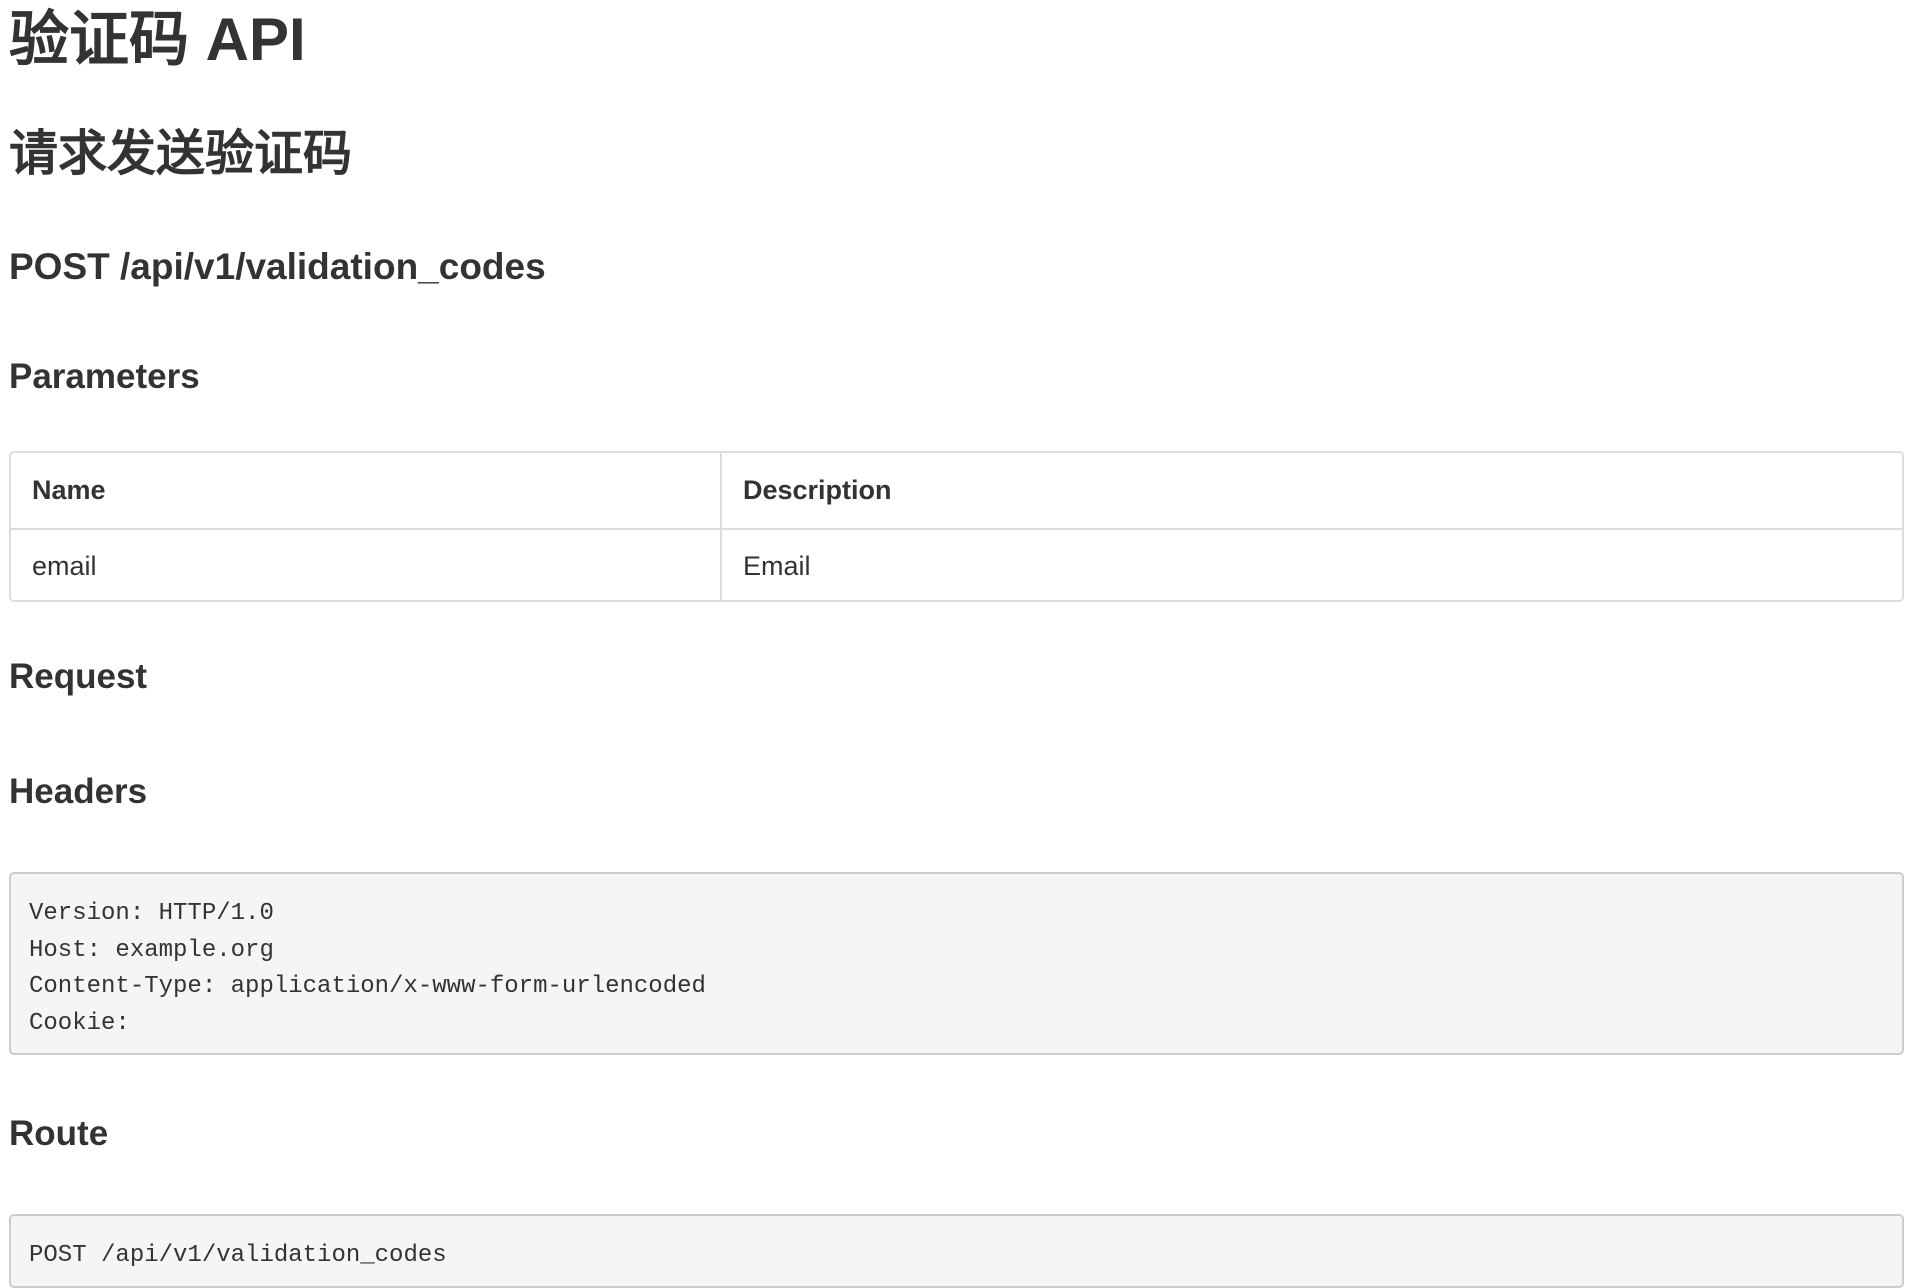  Describe the element at coordinates (956, 491) in the screenshot. I see `table-header-row: Name Description` at that location.